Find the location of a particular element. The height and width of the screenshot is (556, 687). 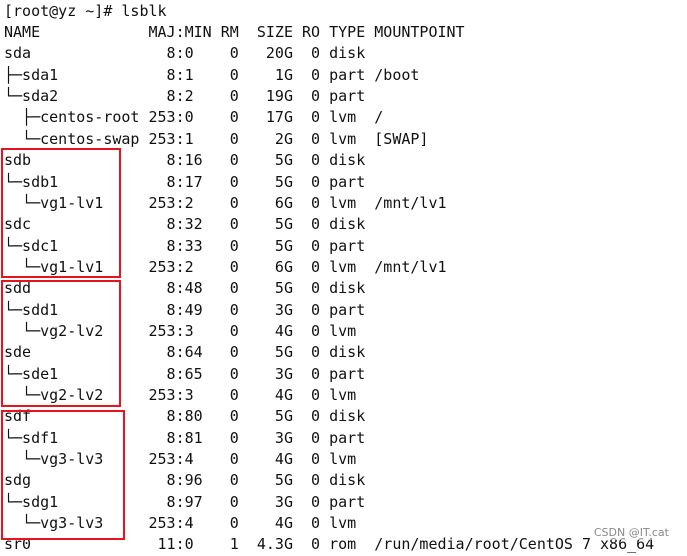

lsblk-row: ├─sda1 8:1 0 1G 0 part /boot is located at coordinates (212, 74).